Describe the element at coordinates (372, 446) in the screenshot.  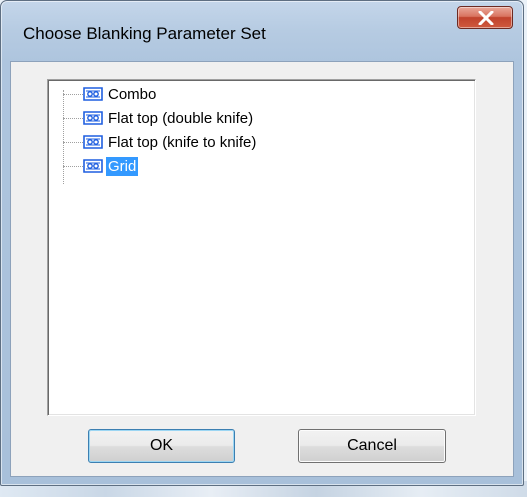
I see `cancel-button: Cancel` at that location.